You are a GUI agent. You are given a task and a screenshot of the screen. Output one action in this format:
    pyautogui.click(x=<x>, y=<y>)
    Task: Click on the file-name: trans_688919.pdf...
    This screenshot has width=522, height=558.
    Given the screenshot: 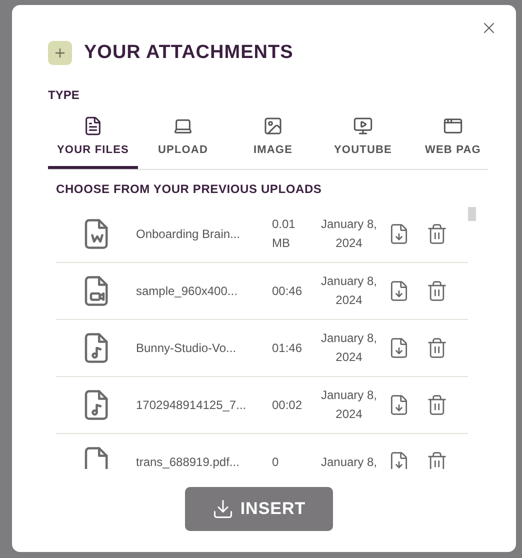 What is the action you would take?
    pyautogui.click(x=188, y=461)
    